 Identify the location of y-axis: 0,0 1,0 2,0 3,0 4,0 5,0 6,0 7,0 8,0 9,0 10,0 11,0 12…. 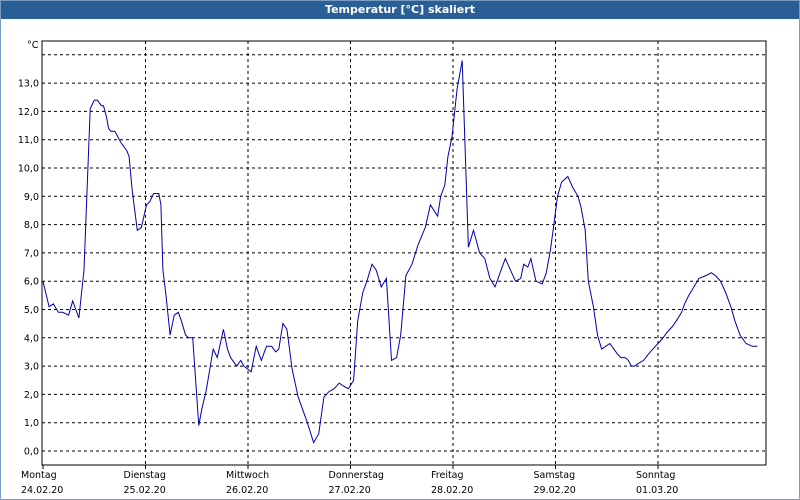
(28, 268).